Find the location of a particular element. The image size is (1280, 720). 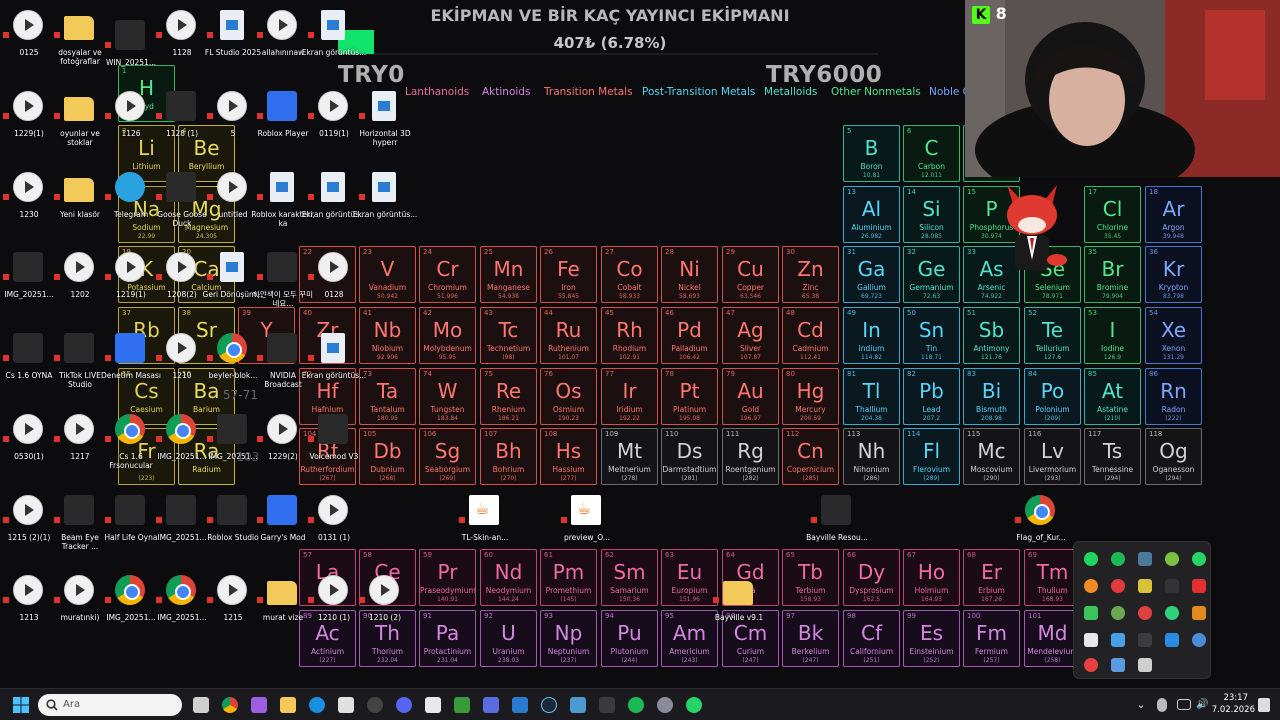

desktop-icon: Half Life Oyna is located at coordinates (131, 524).